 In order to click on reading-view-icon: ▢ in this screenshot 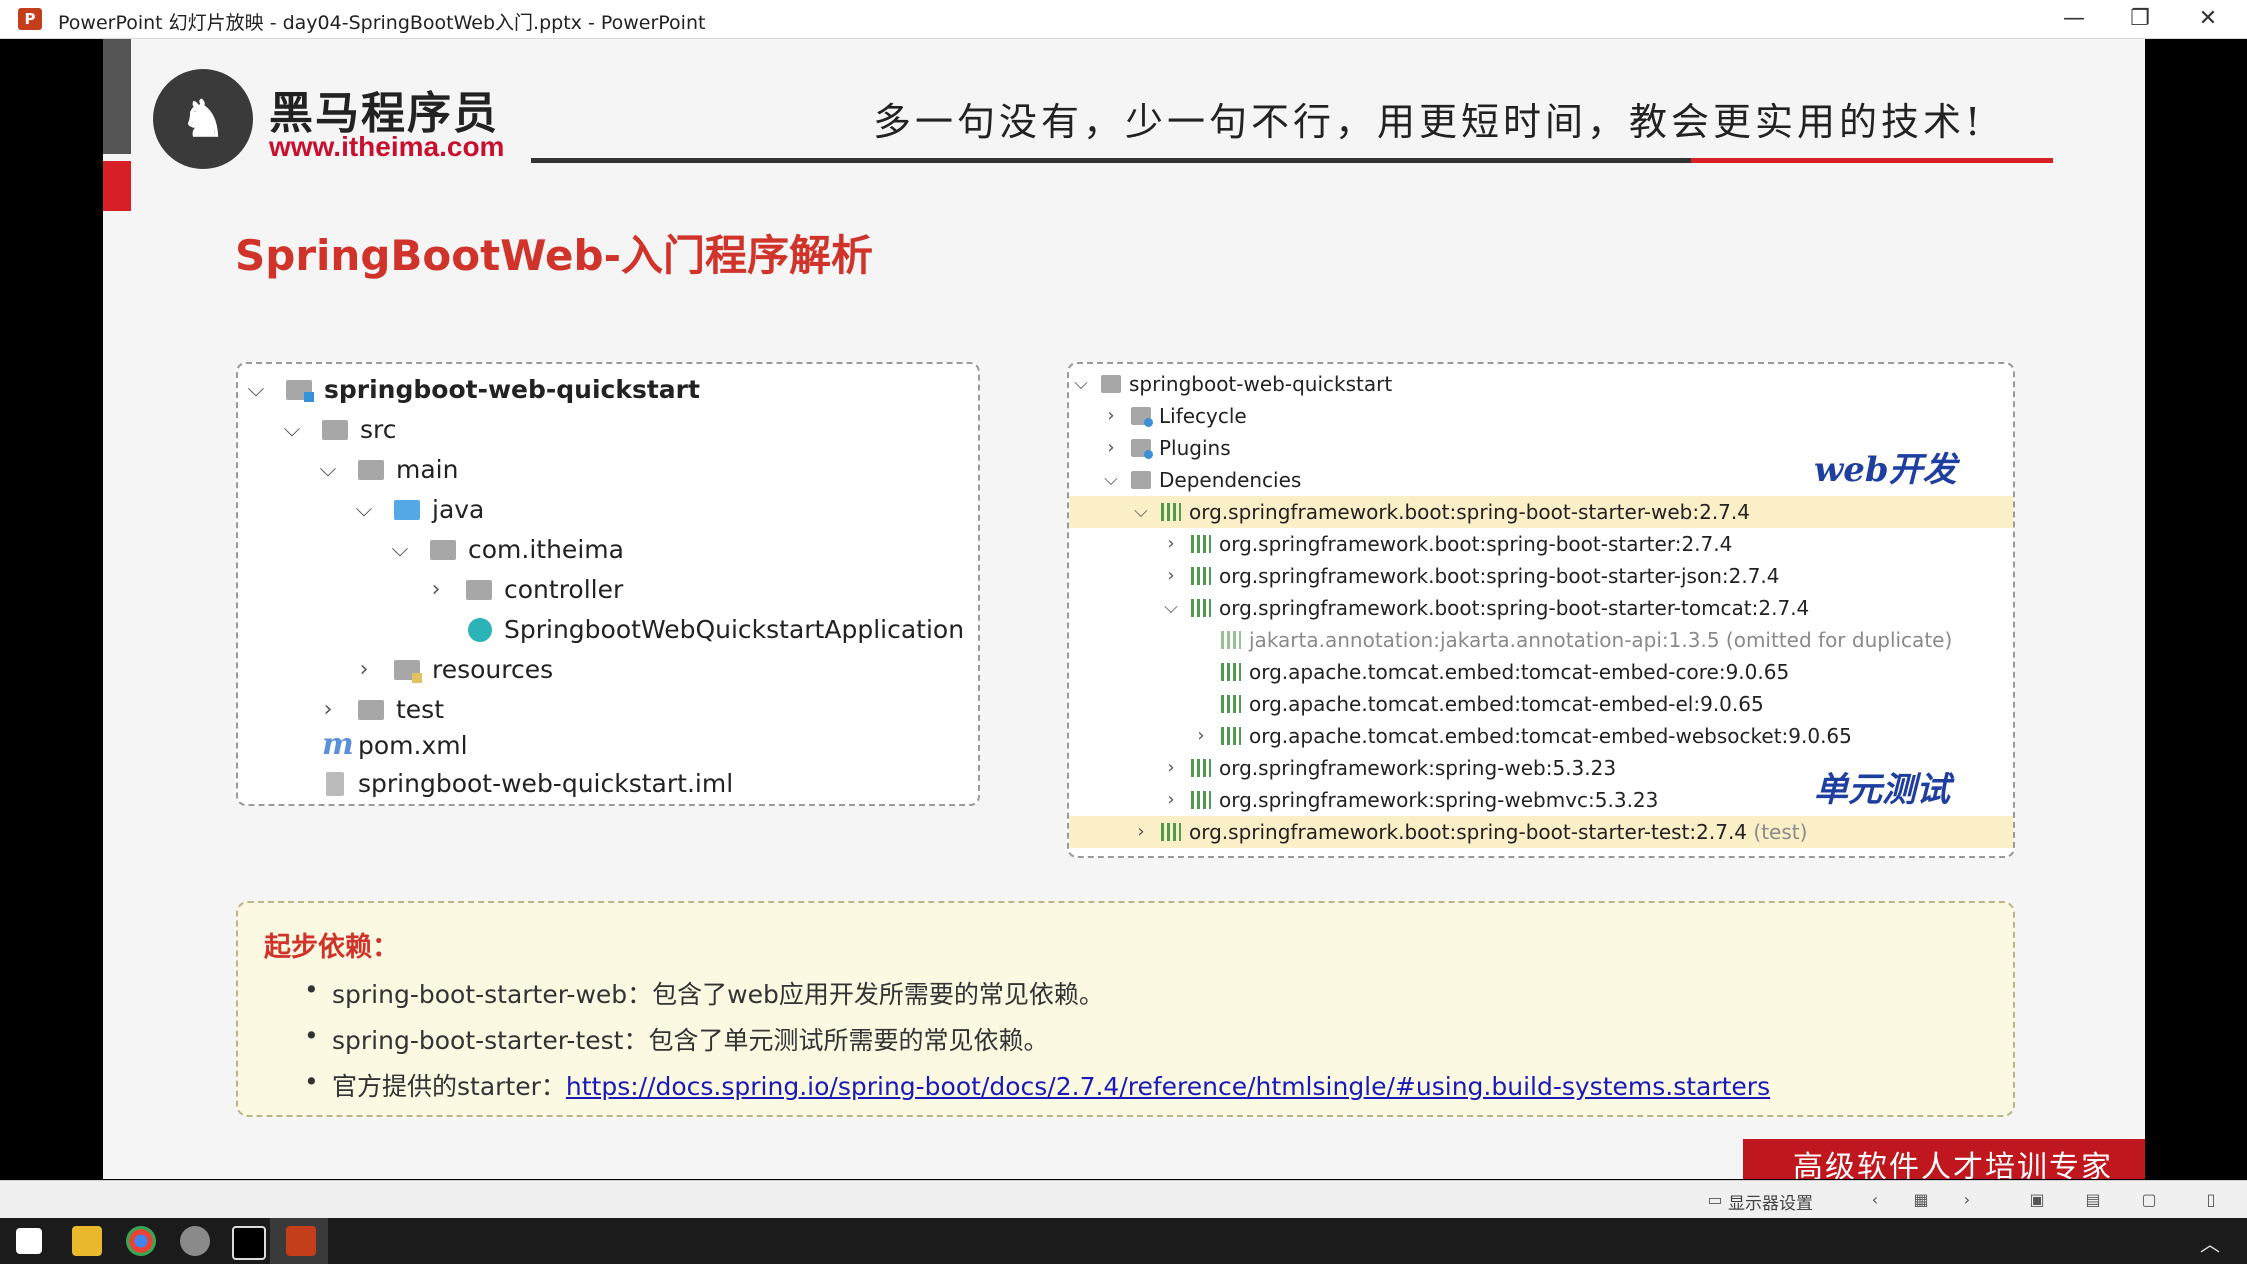, I will do `click(2149, 1200)`.